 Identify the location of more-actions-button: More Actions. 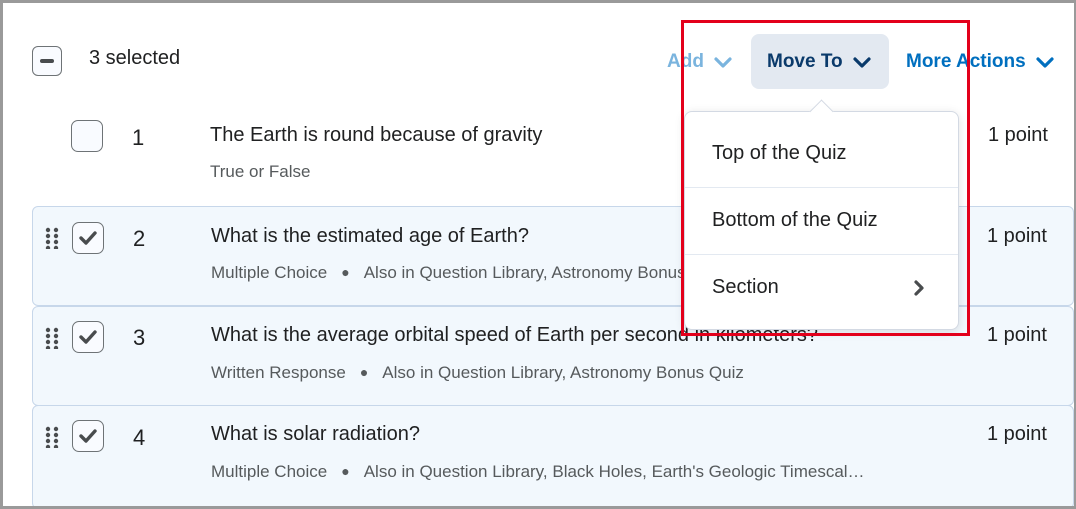
(980, 61).